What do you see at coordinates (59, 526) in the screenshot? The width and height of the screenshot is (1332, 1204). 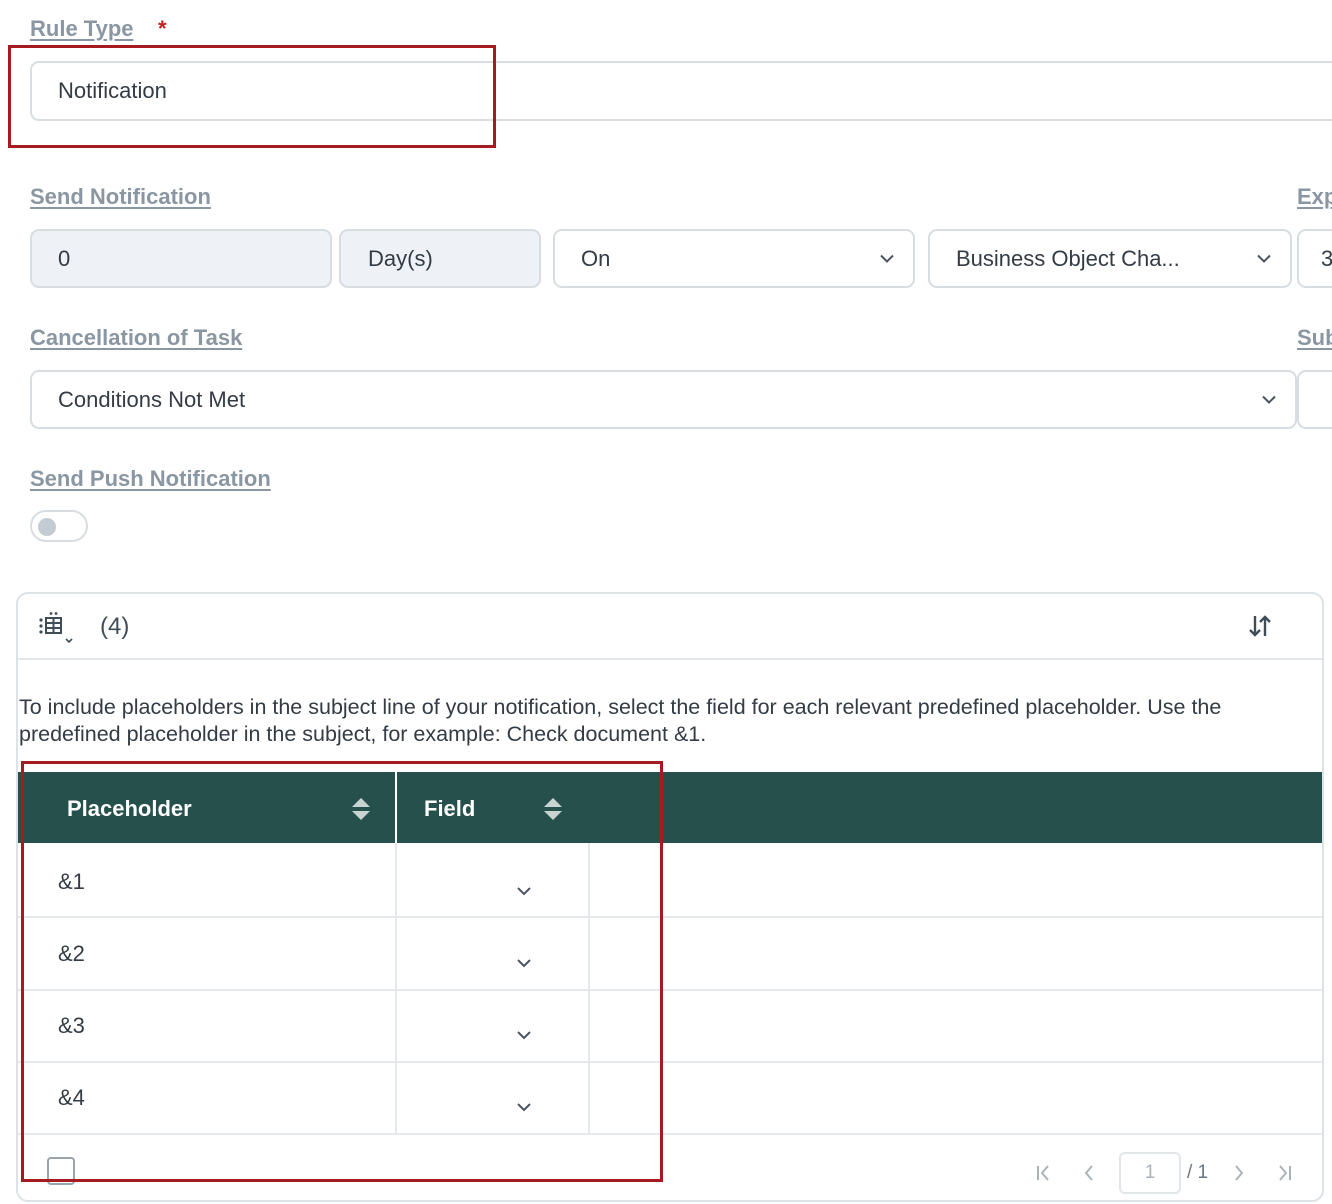 I see `push-notification-toggle` at bounding box center [59, 526].